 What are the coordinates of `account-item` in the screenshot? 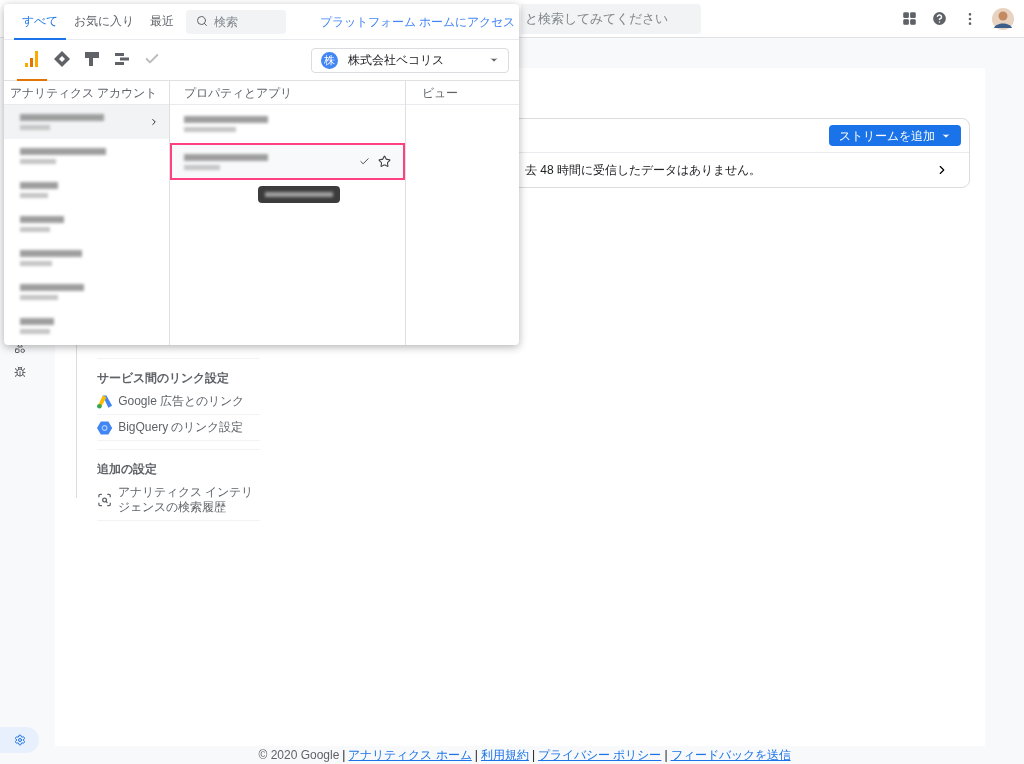 It's located at (86, 122).